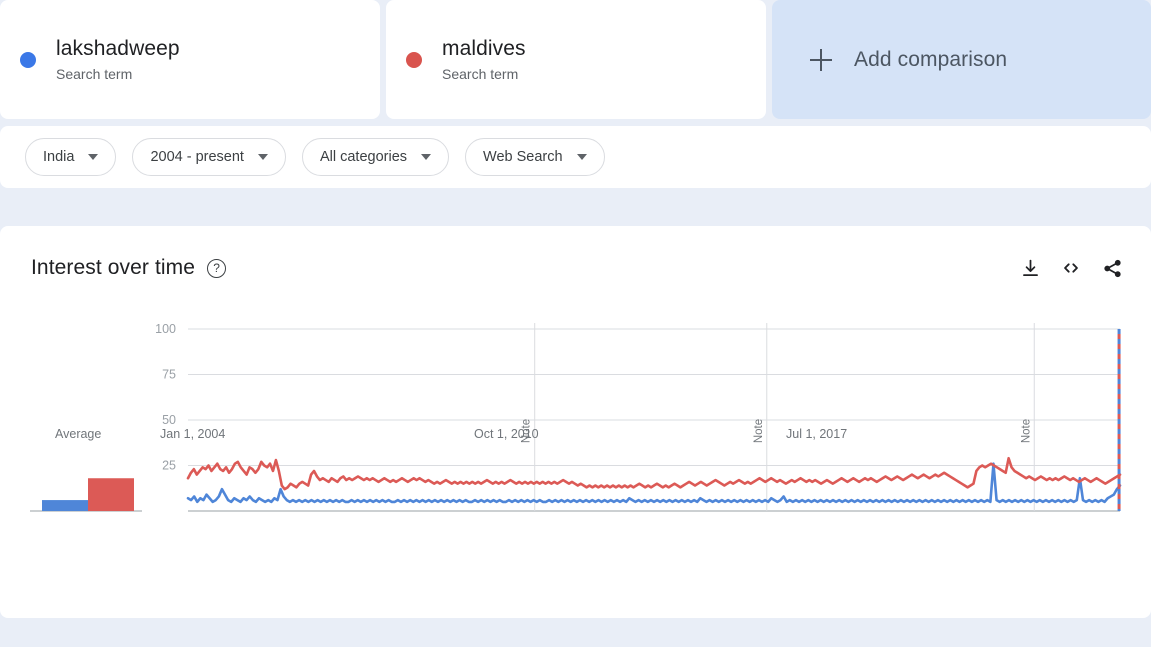 The height and width of the screenshot is (647, 1151). Describe the element at coordinates (193, 434) in the screenshot. I see `x-tick-label-0: Jan 1, 2004` at that location.